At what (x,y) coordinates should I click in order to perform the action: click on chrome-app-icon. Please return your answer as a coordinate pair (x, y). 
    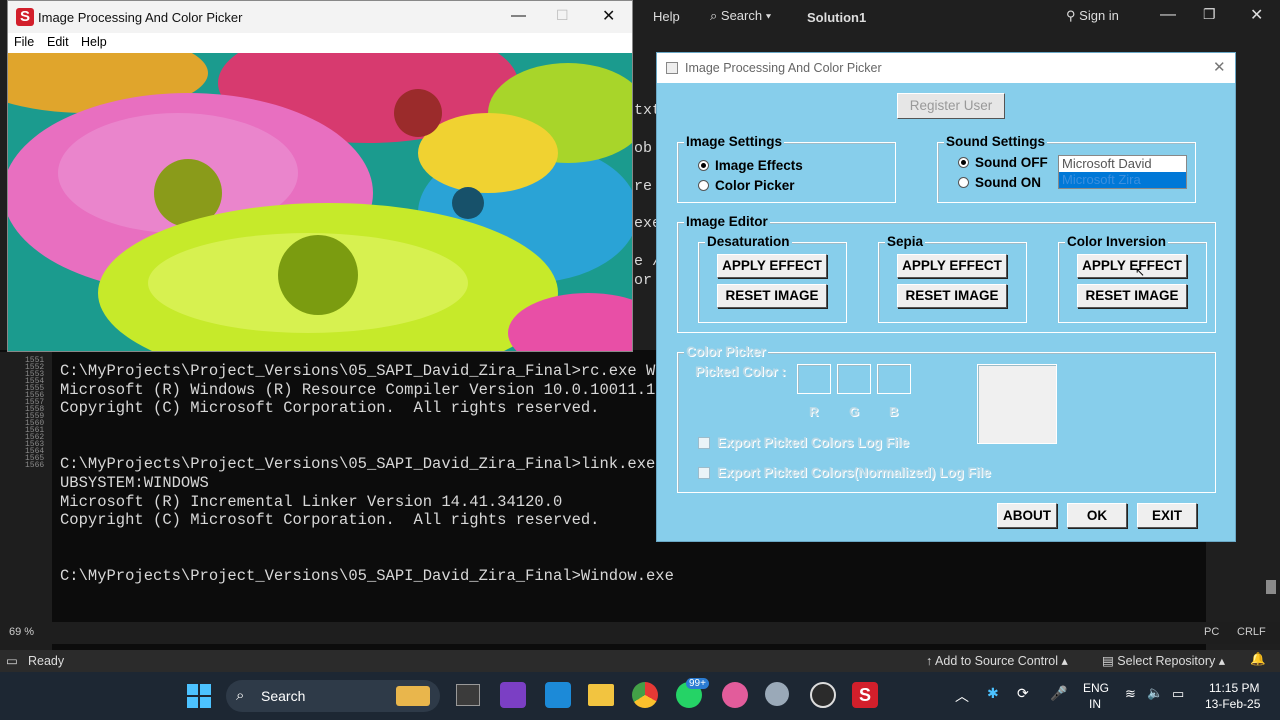
    Looking at the image, I should click on (645, 695).